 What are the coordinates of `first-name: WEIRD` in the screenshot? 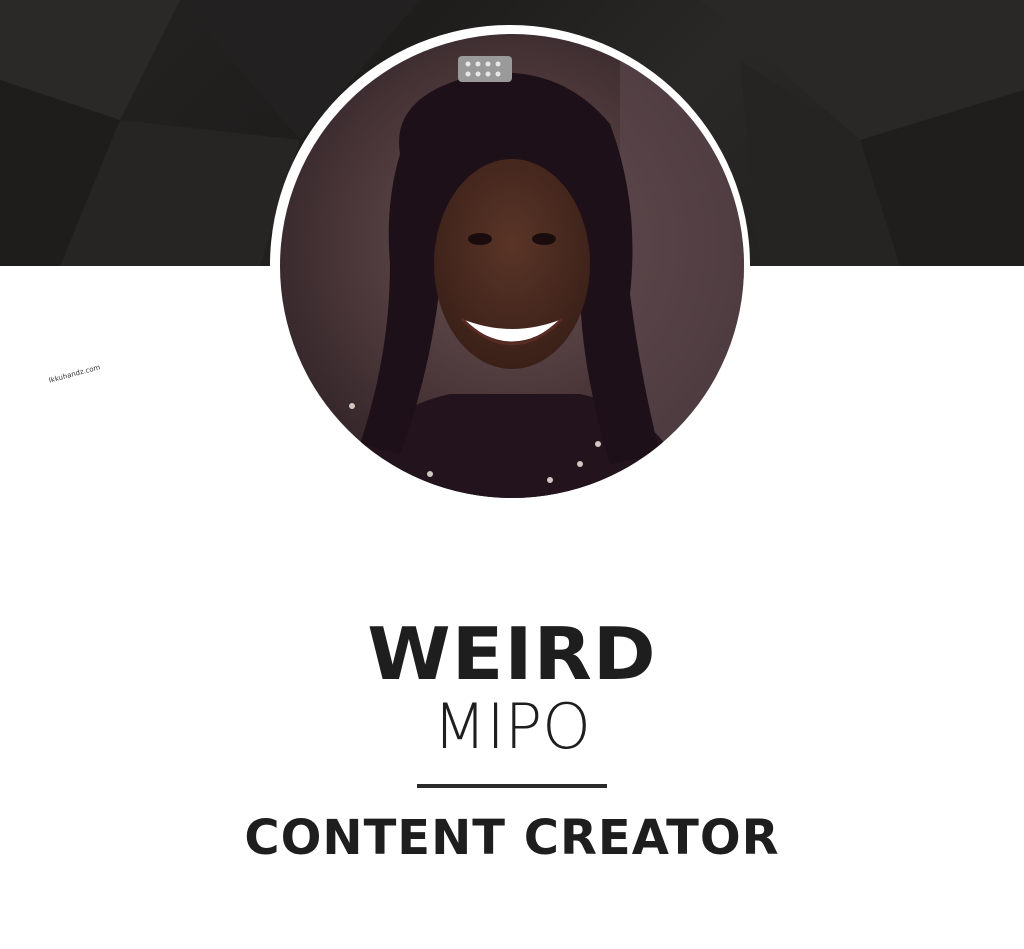 It's located at (512, 654).